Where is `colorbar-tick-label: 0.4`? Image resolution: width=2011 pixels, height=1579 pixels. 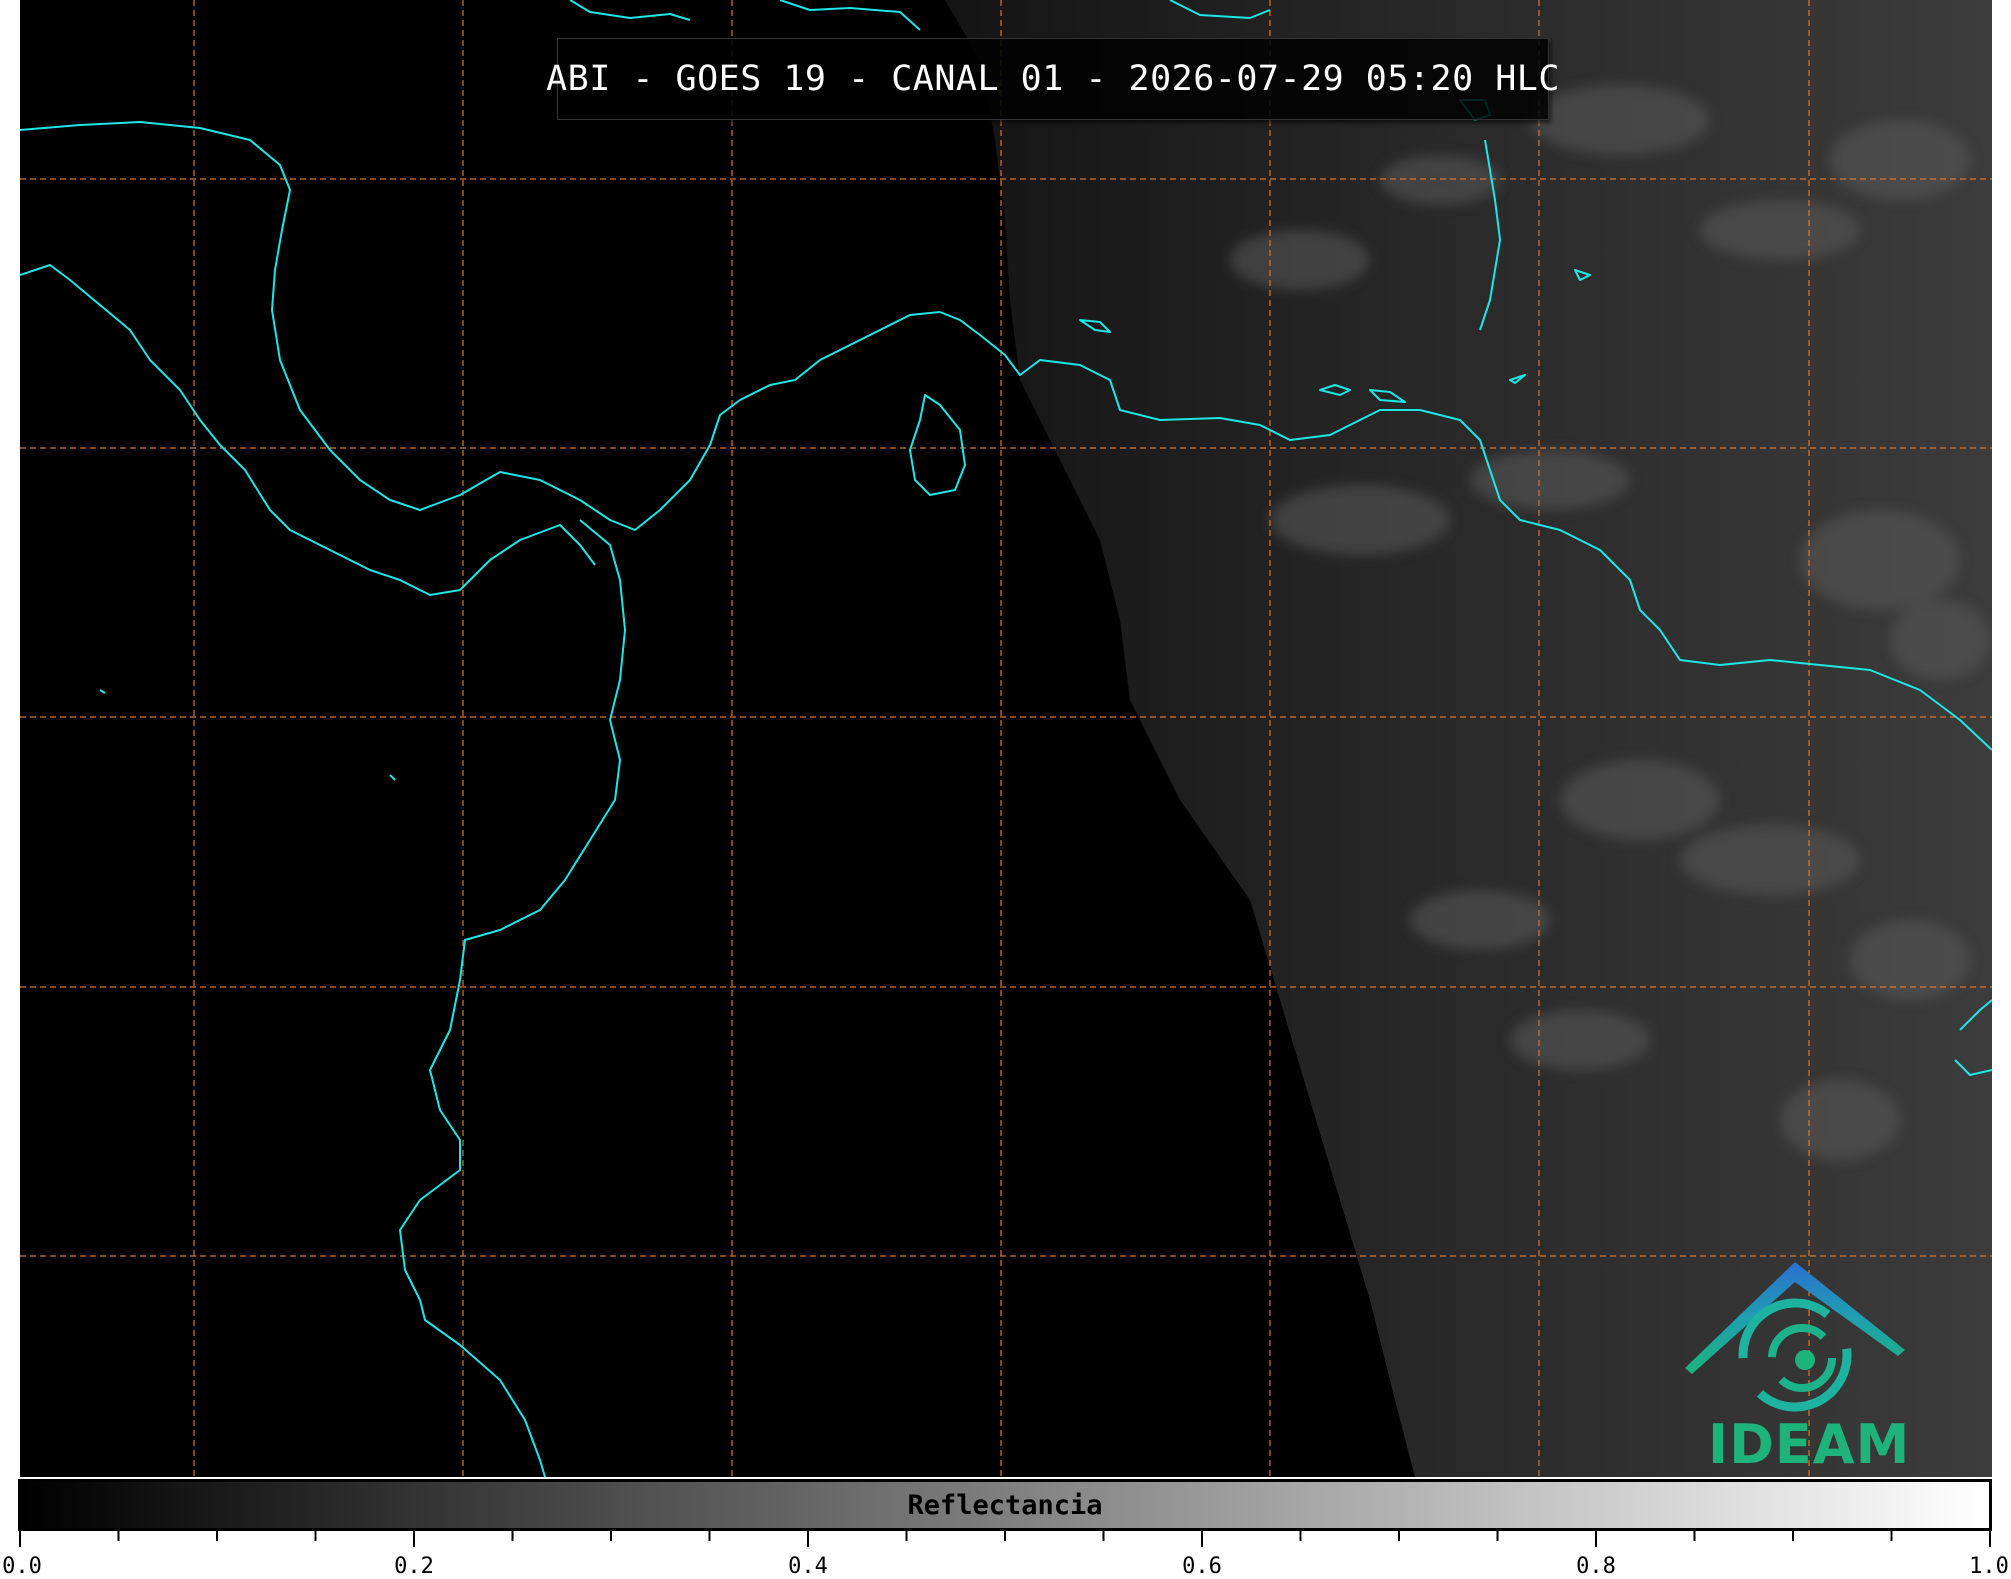
colorbar-tick-label: 0.4 is located at coordinates (808, 1566).